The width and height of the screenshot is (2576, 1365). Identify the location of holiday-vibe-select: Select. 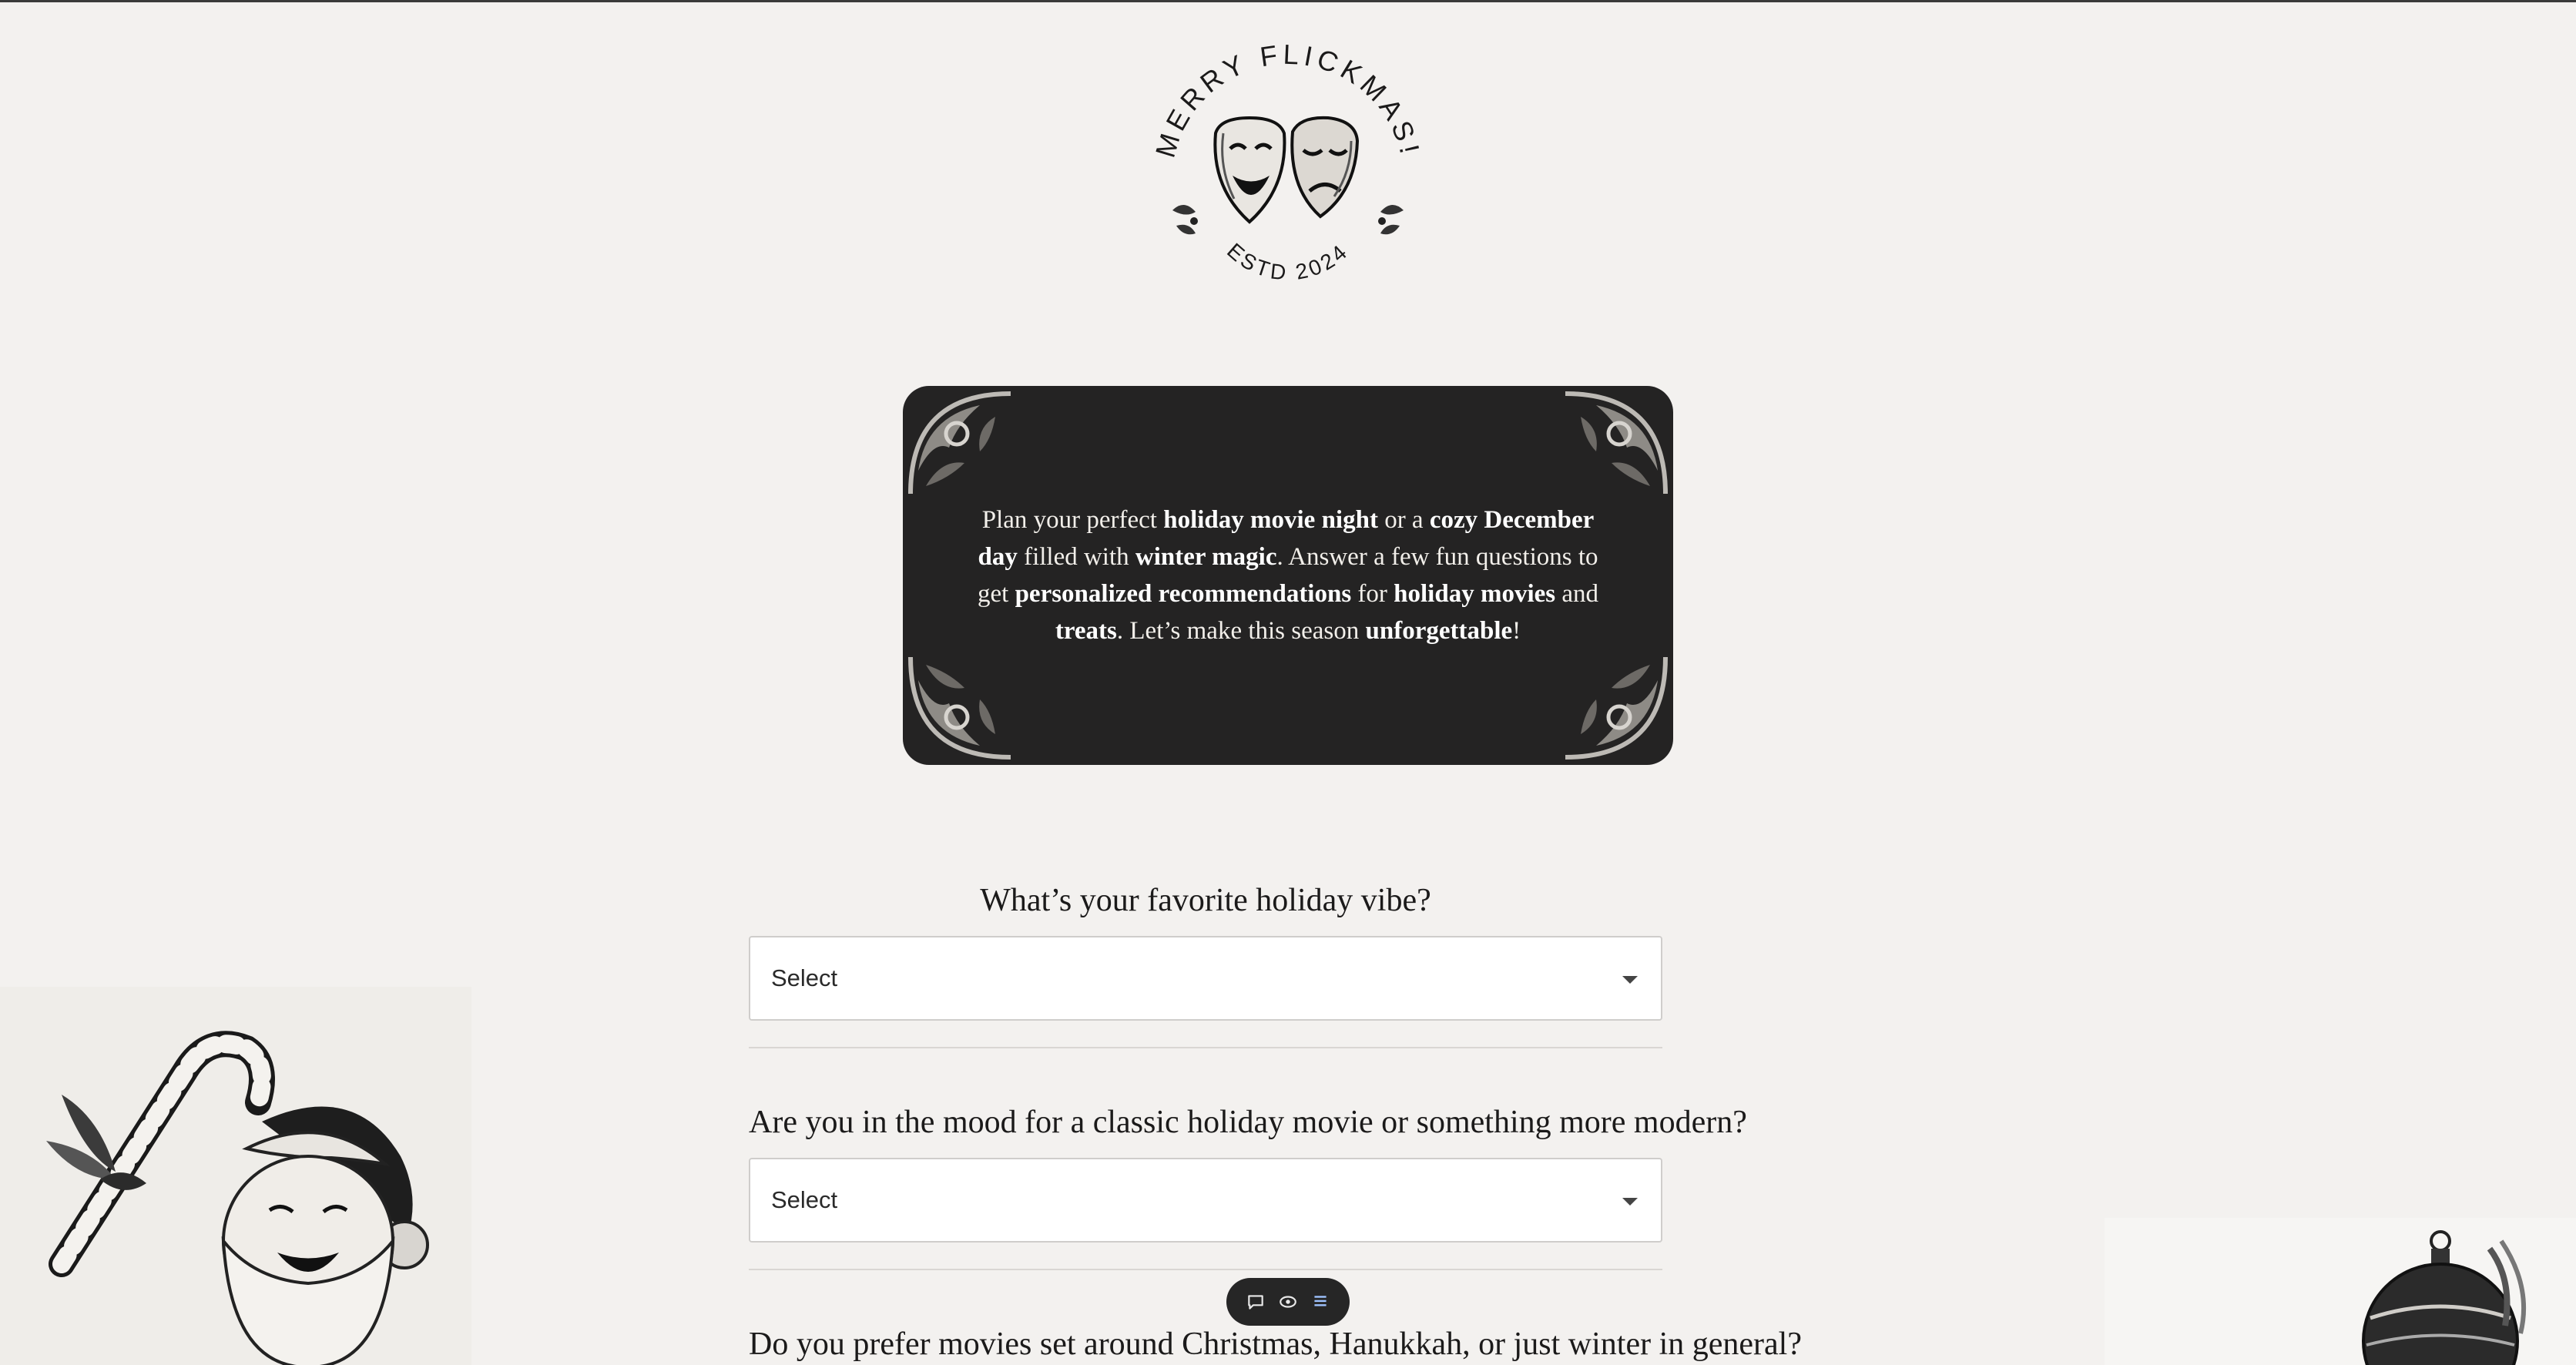
(1205, 979).